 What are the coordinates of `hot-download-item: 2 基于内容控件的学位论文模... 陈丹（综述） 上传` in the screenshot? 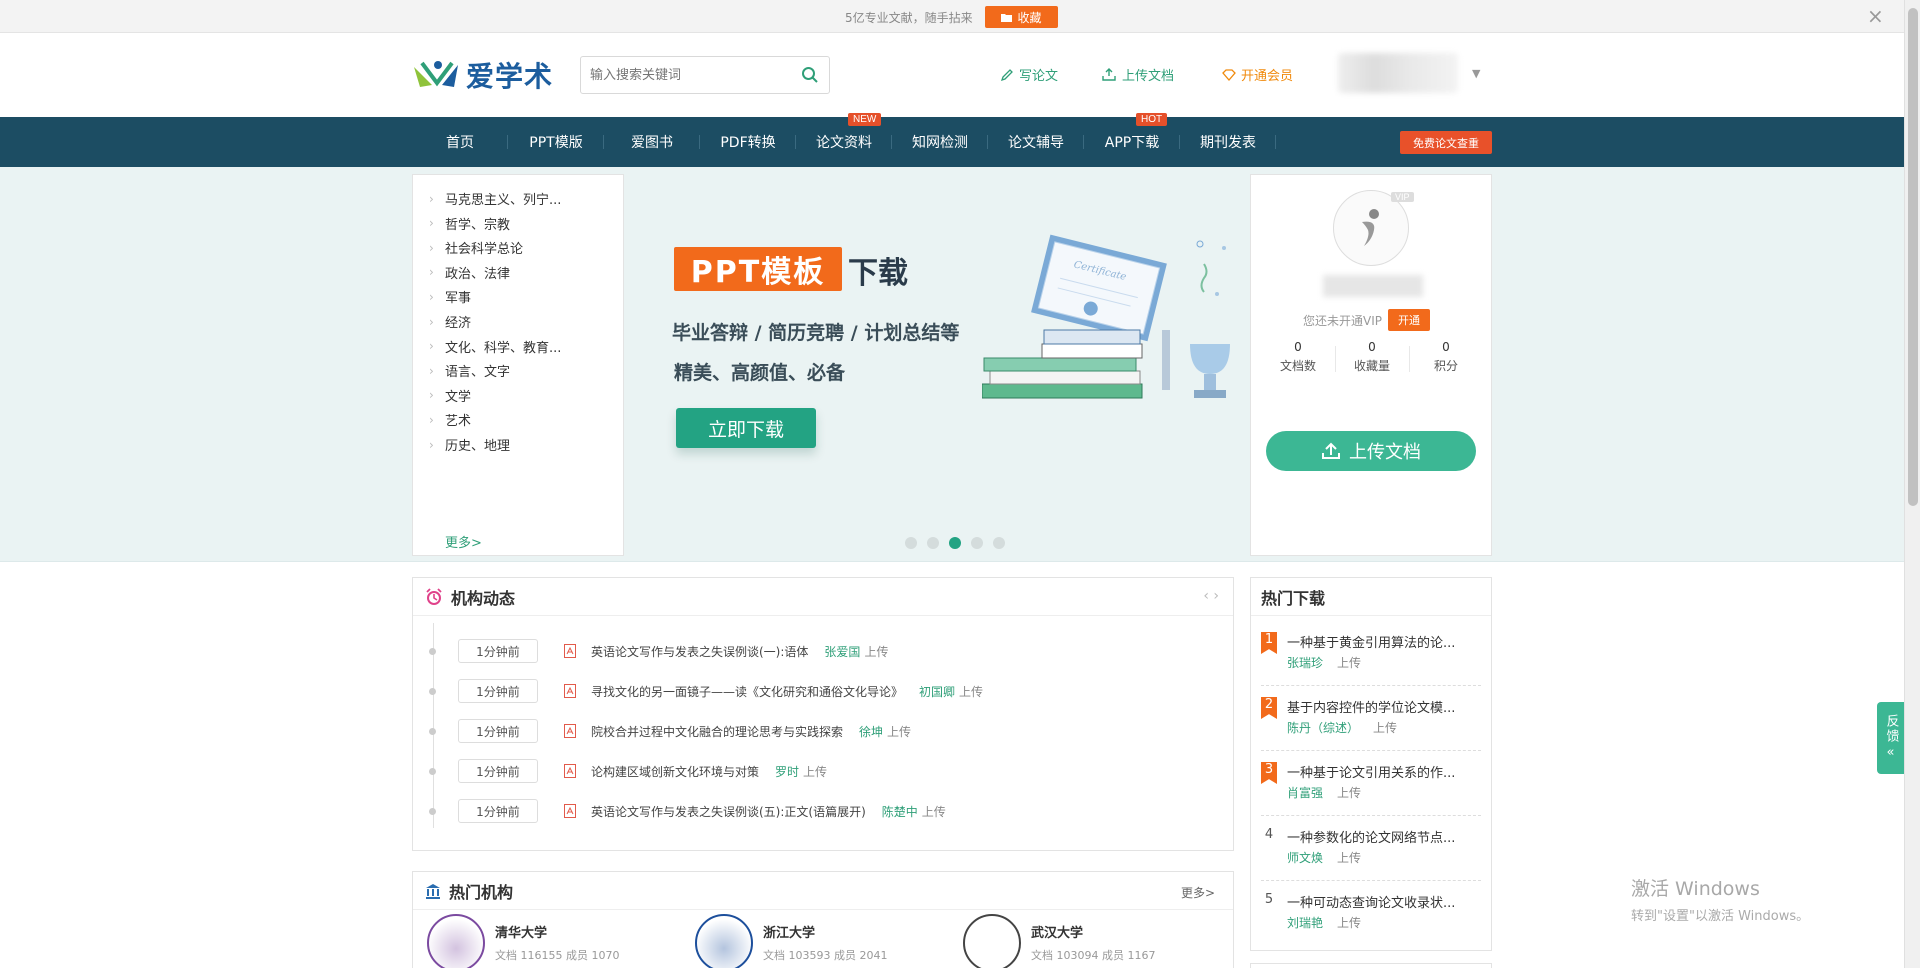 It's located at (1371, 722).